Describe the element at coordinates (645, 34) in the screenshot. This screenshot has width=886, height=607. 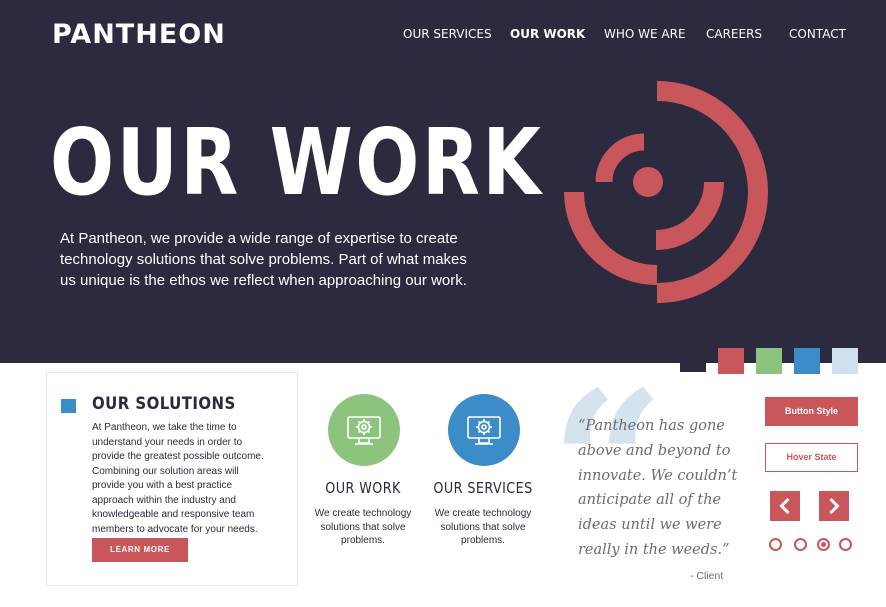
I see `nav-who-we-are: WHO WE ARE` at that location.